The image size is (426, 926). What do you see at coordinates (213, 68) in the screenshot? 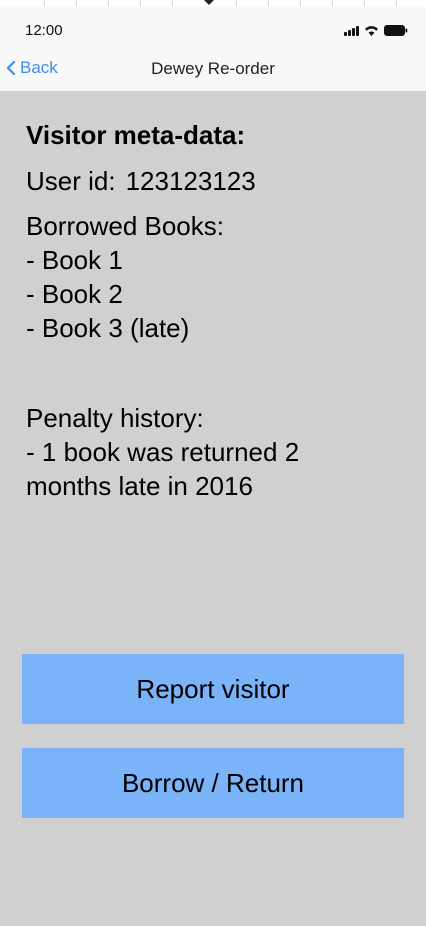
I see `page-title: Dewey Re-order` at bounding box center [213, 68].